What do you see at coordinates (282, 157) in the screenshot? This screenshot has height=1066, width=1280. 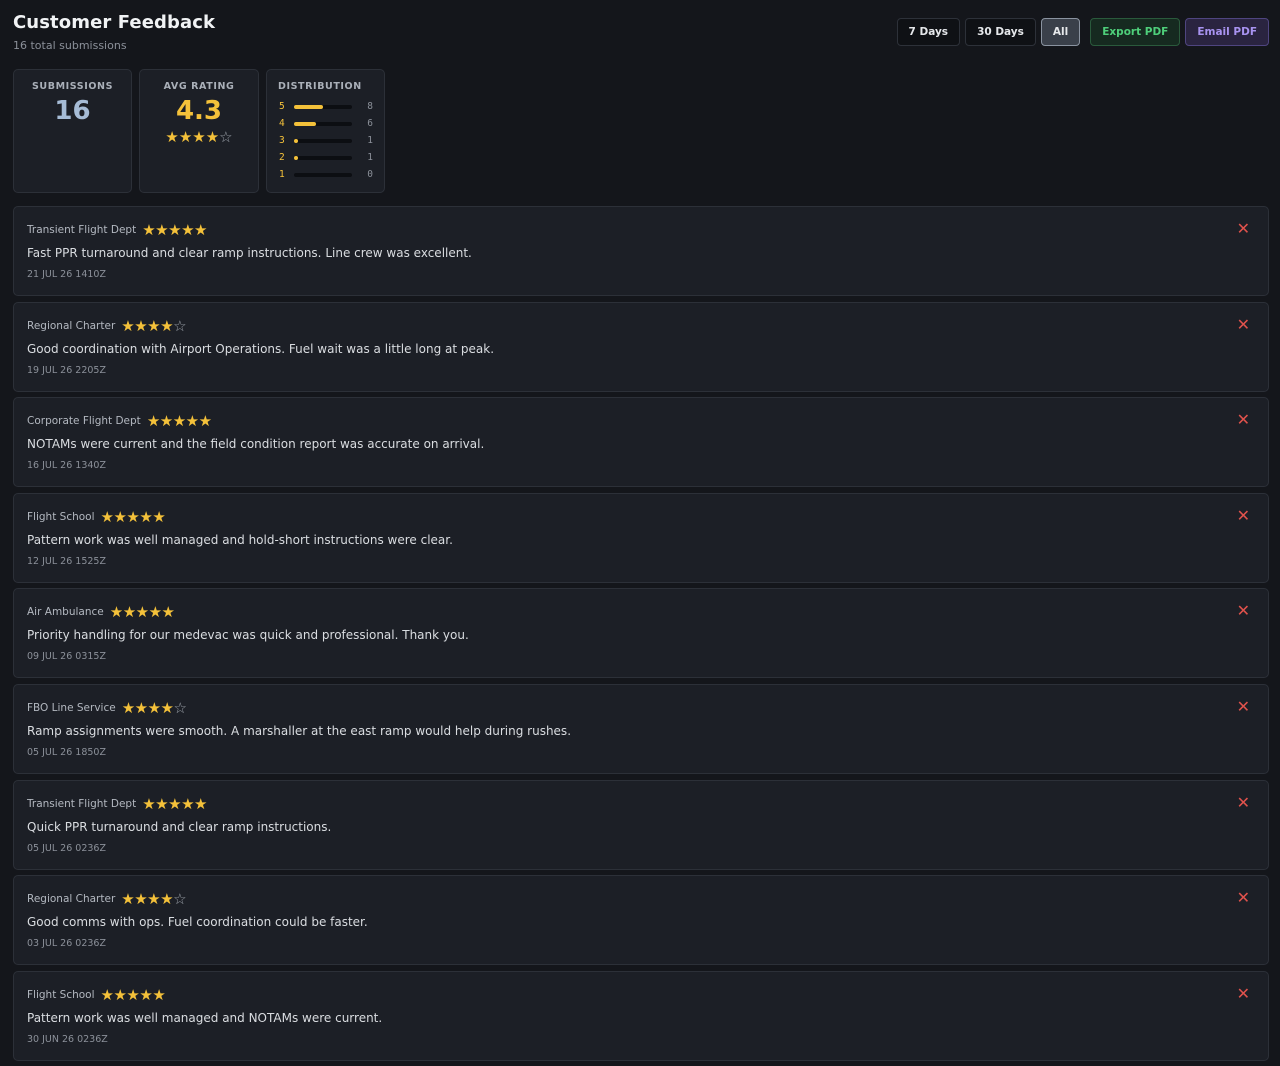 I see `distribution-level: 2` at bounding box center [282, 157].